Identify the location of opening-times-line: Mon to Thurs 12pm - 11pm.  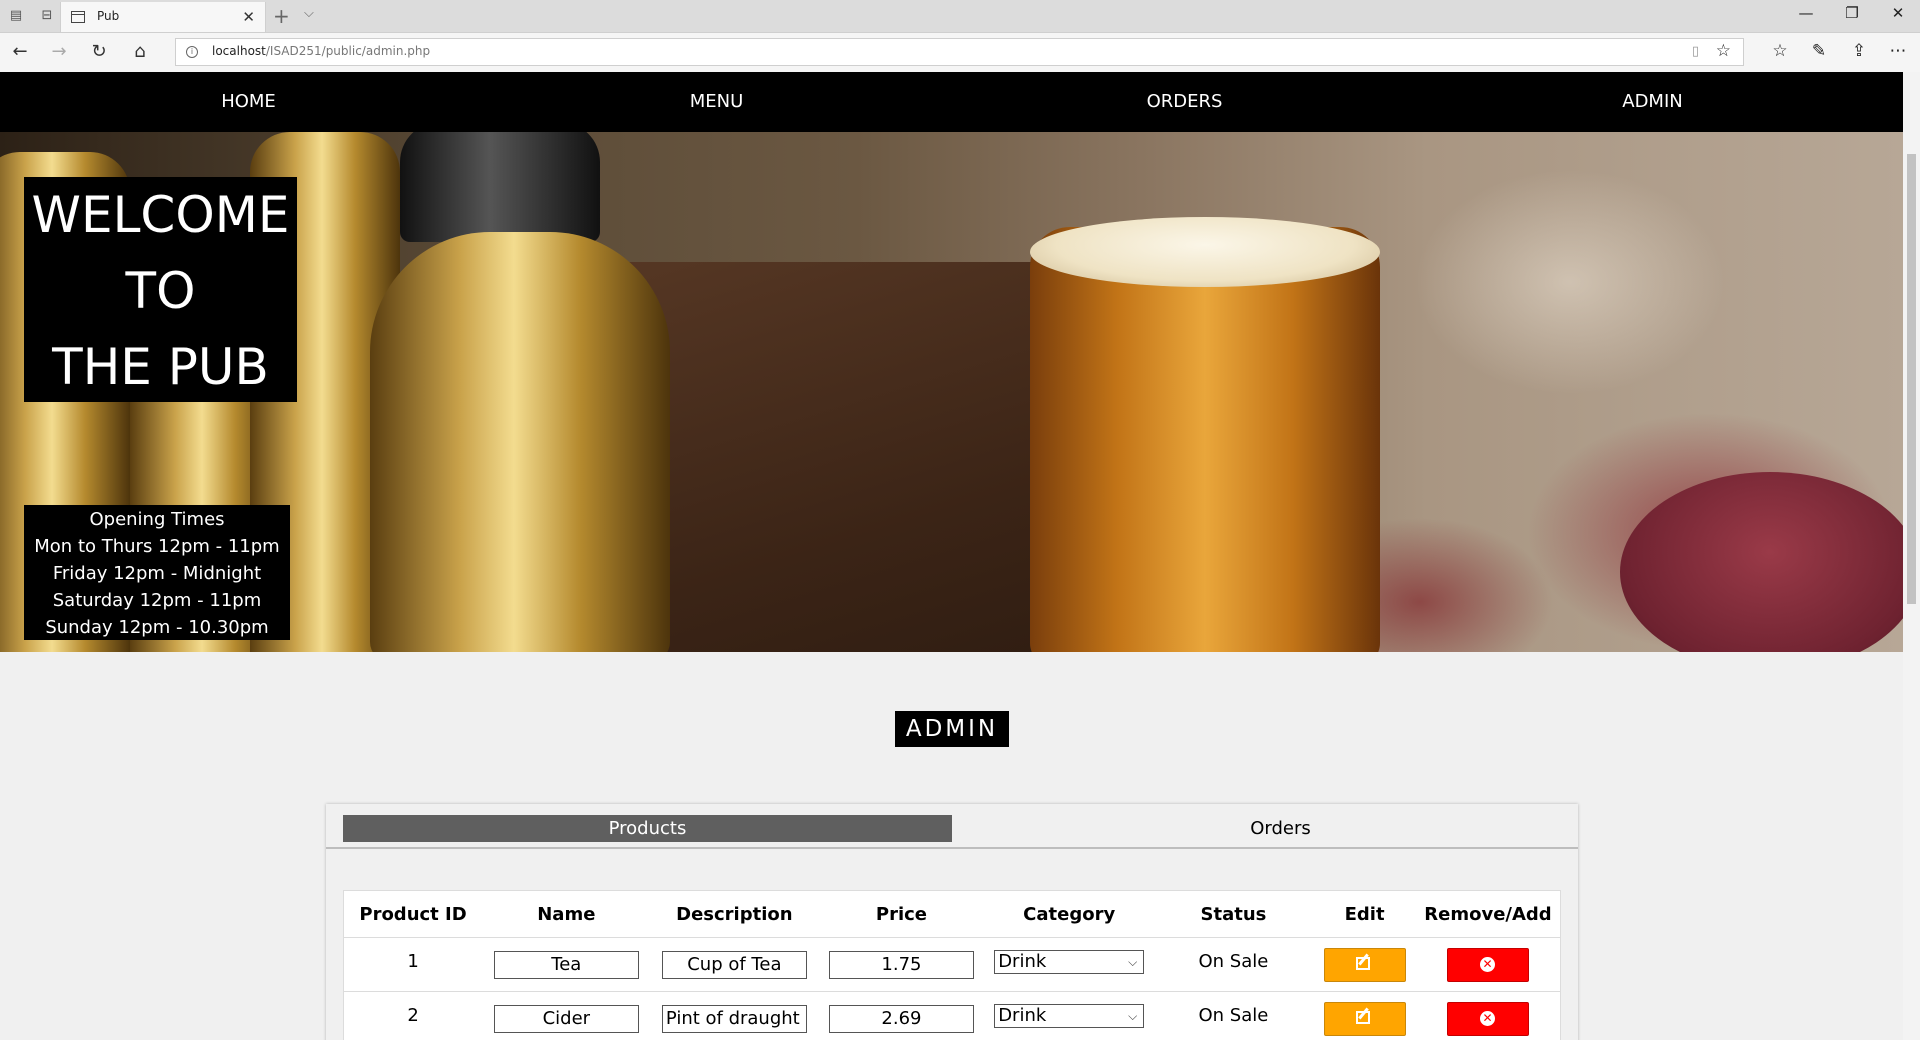
(157, 546).